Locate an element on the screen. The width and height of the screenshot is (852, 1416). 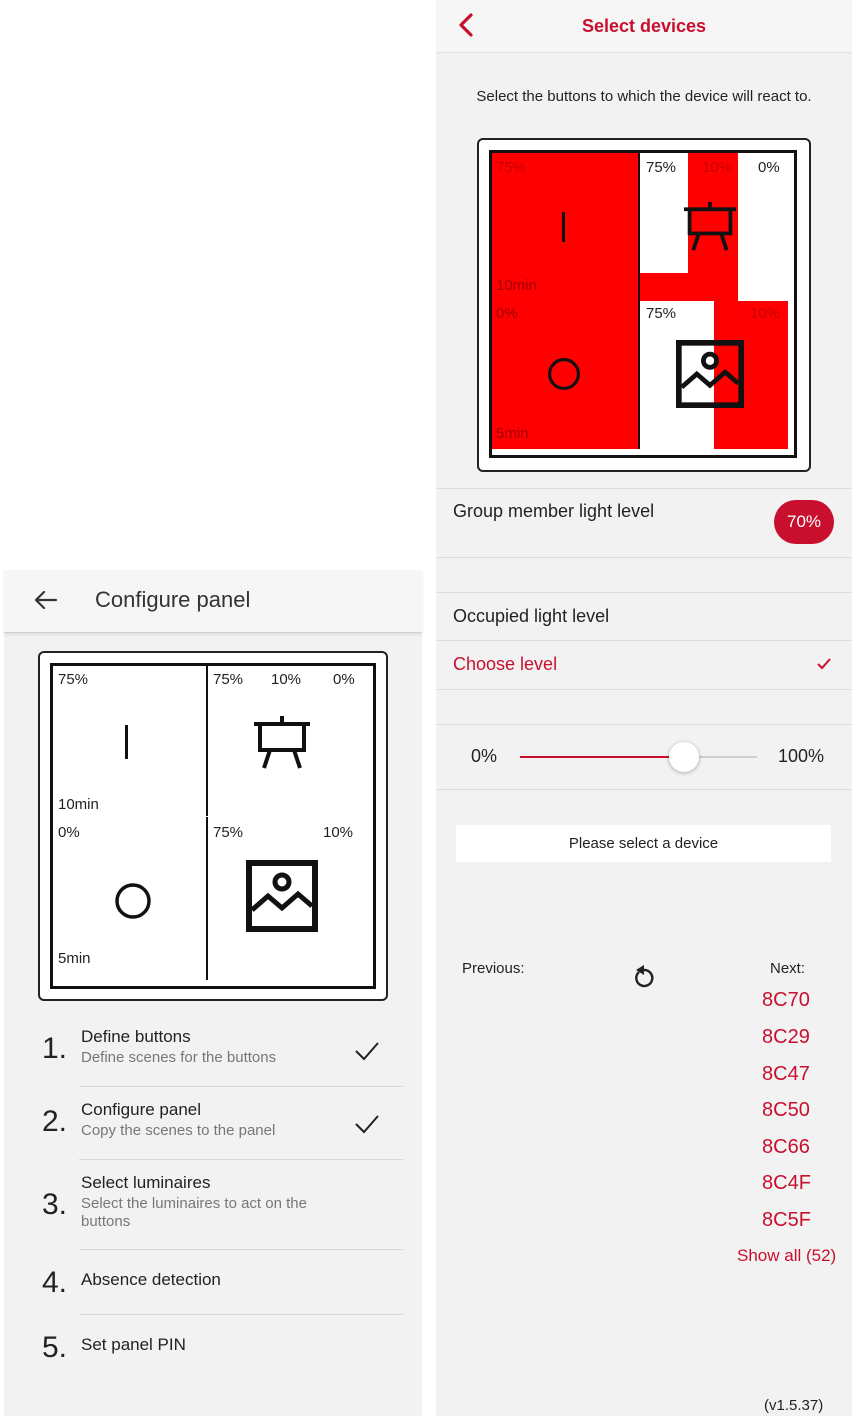
refresh-icon is located at coordinates (644, 977).